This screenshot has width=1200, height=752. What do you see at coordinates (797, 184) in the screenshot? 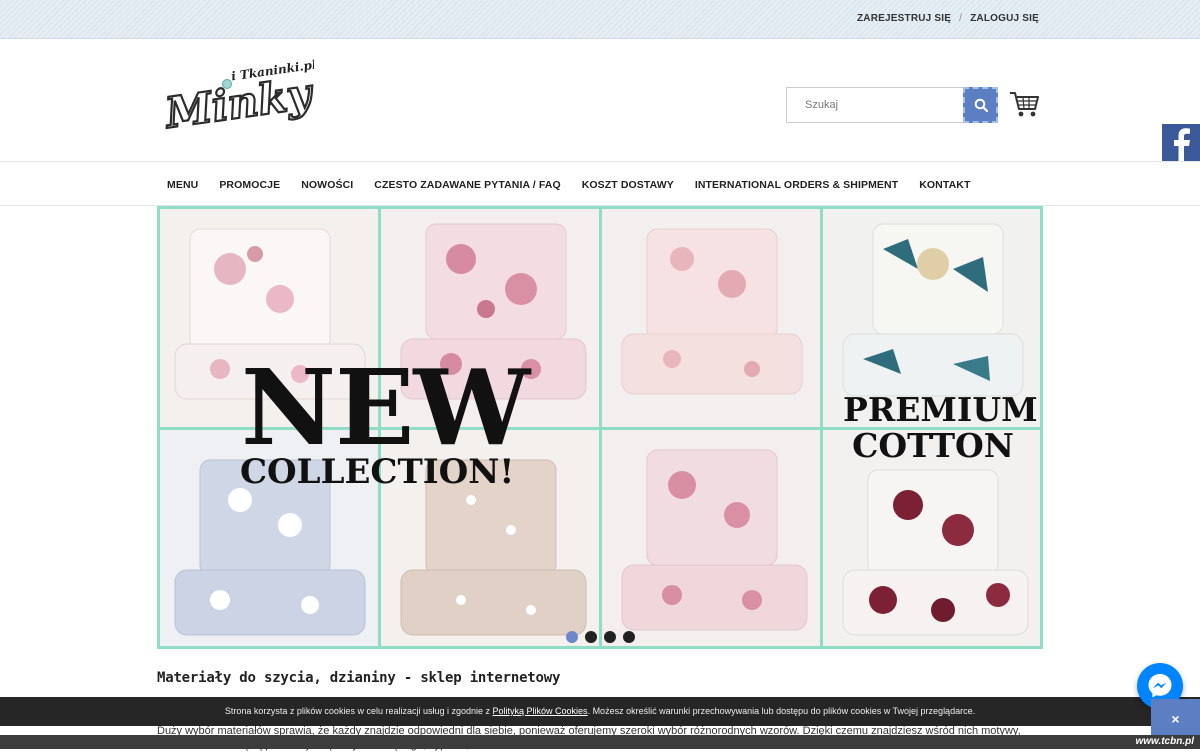
I see `nav-item-international-orders: International orders & shipment` at bounding box center [797, 184].